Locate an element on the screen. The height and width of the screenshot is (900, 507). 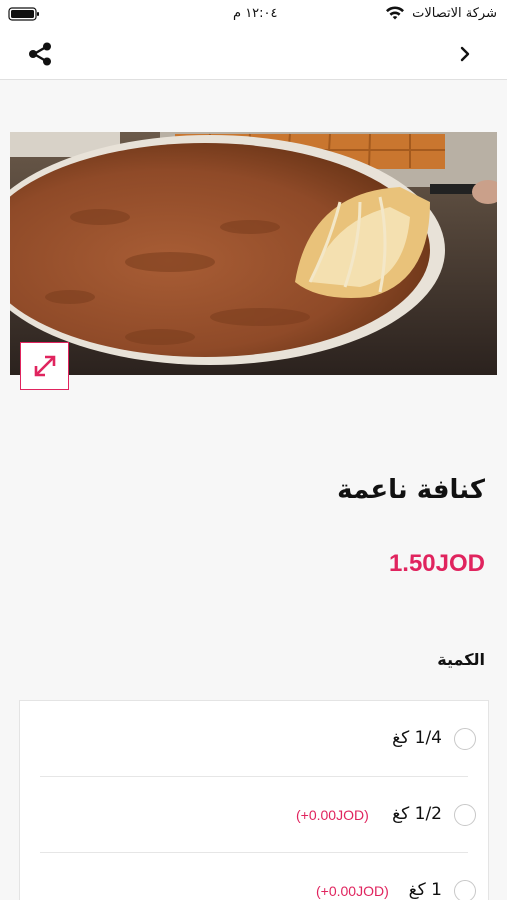
status-time: ١٢:٠٤ م is located at coordinates (255, 13).